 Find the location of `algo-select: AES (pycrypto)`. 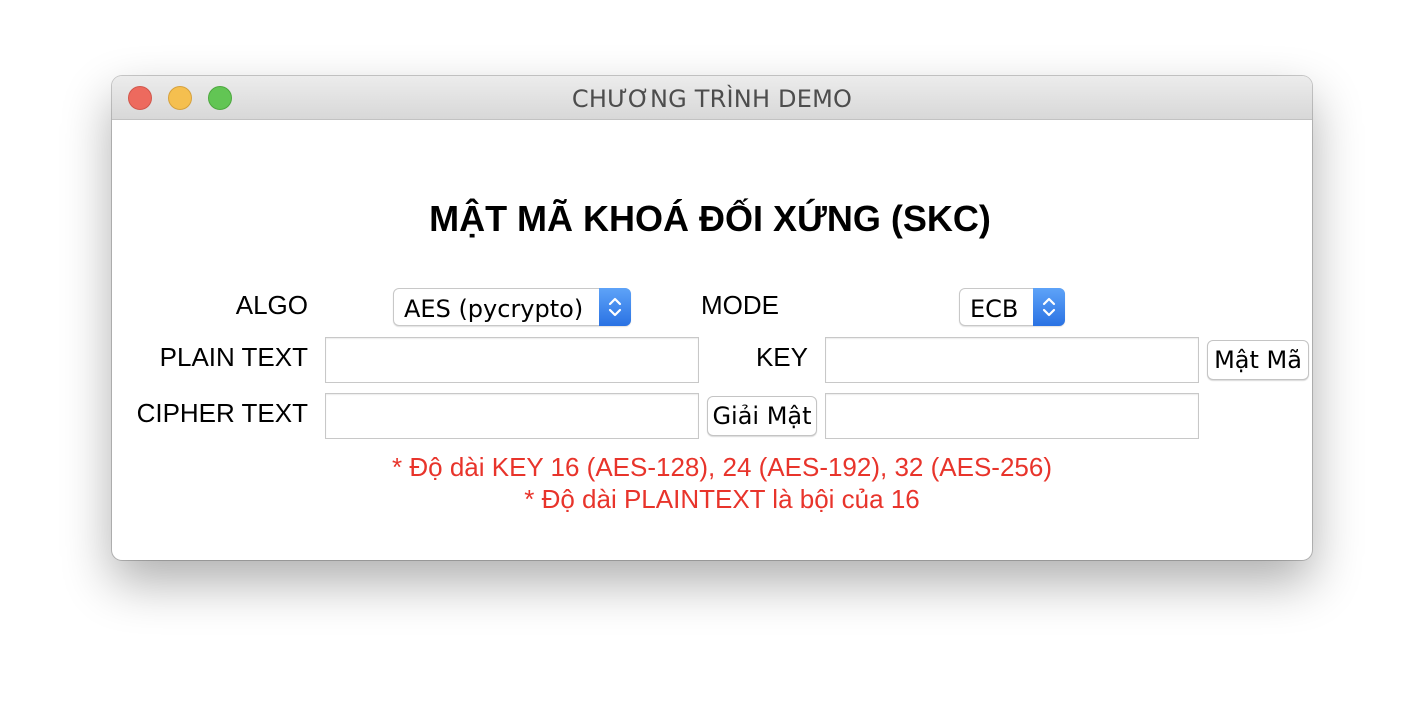

algo-select: AES (pycrypto) is located at coordinates (512, 307).